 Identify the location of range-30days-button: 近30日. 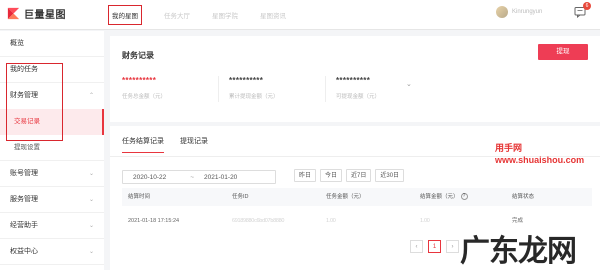
(390, 175).